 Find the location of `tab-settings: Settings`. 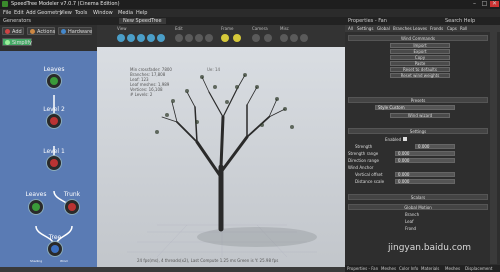

tab-settings: Settings is located at coordinates (365, 28).